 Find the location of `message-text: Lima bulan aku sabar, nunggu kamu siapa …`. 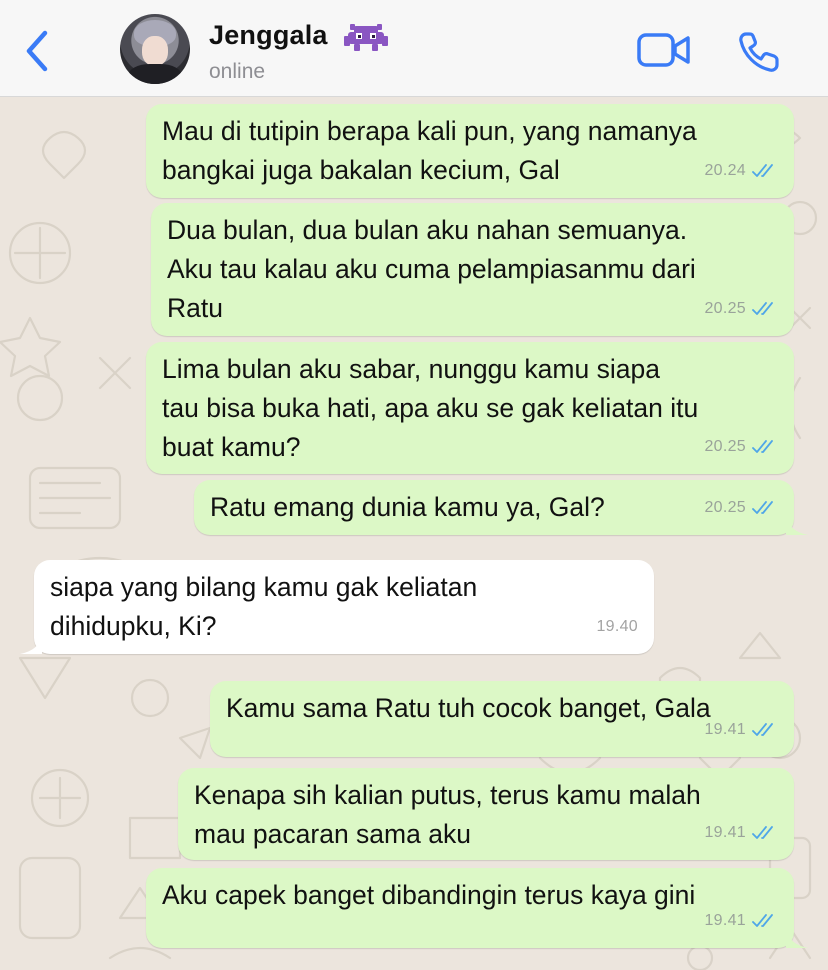

message-text: Lima bulan aku sabar, nunggu kamu siapa … is located at coordinates (430, 408).